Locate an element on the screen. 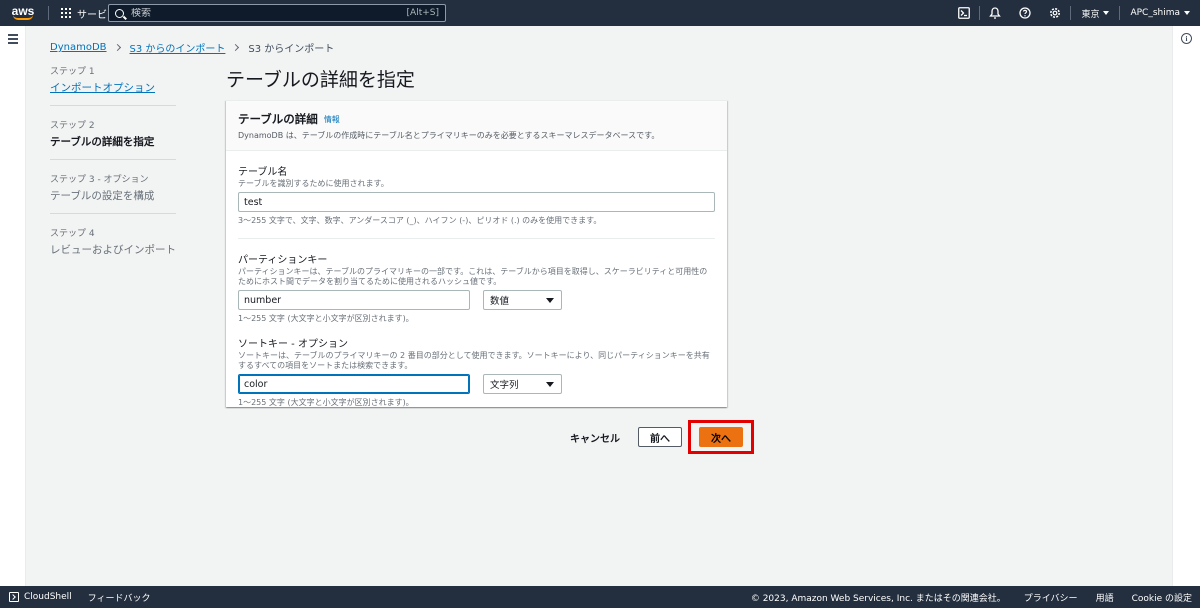  wizard-step-4: ステップ 4 レビューおよびインポート is located at coordinates (113, 246).